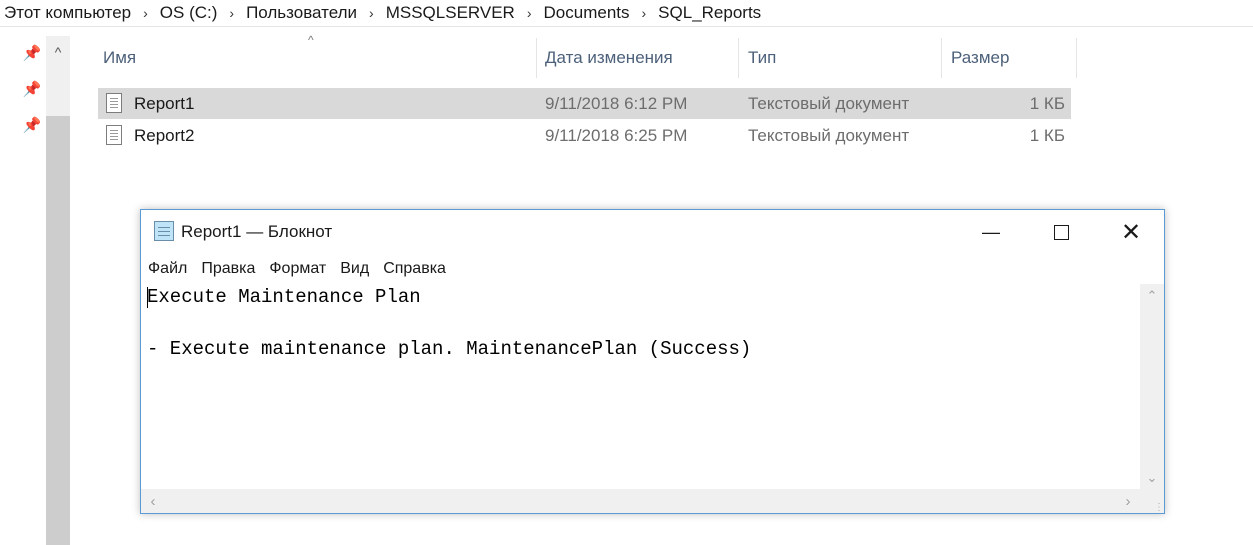 Image resolution: width=1253 pixels, height=545 pixels. Describe the element at coordinates (301, 13) in the screenshot. I see `breadcrumb-users: Пользователи` at that location.